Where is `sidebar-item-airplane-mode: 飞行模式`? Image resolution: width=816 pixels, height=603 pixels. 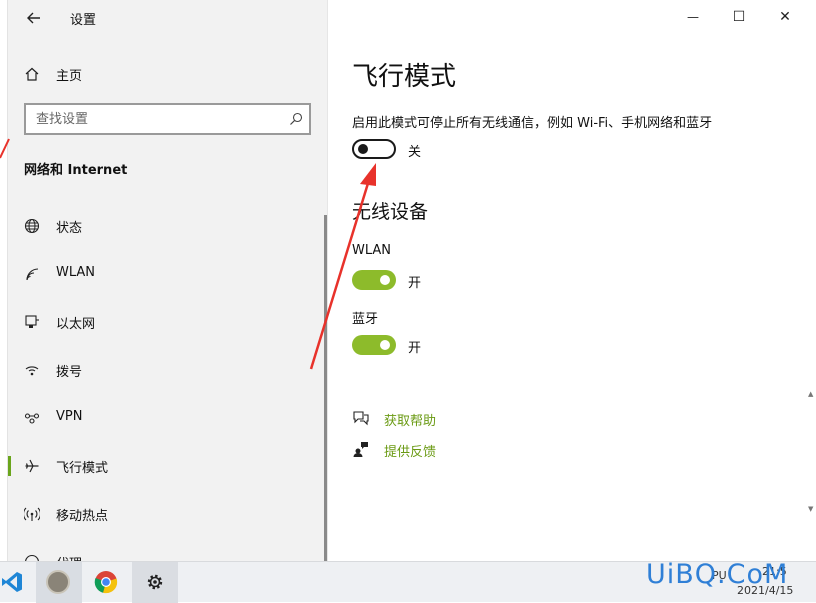
sidebar-item-airplane-mode: 飞行模式 is located at coordinates (167, 466).